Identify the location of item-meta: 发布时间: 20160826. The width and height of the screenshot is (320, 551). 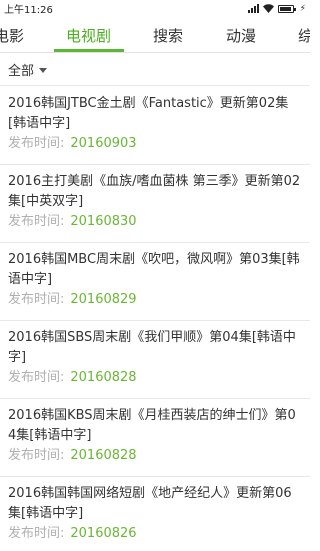
(155, 534).